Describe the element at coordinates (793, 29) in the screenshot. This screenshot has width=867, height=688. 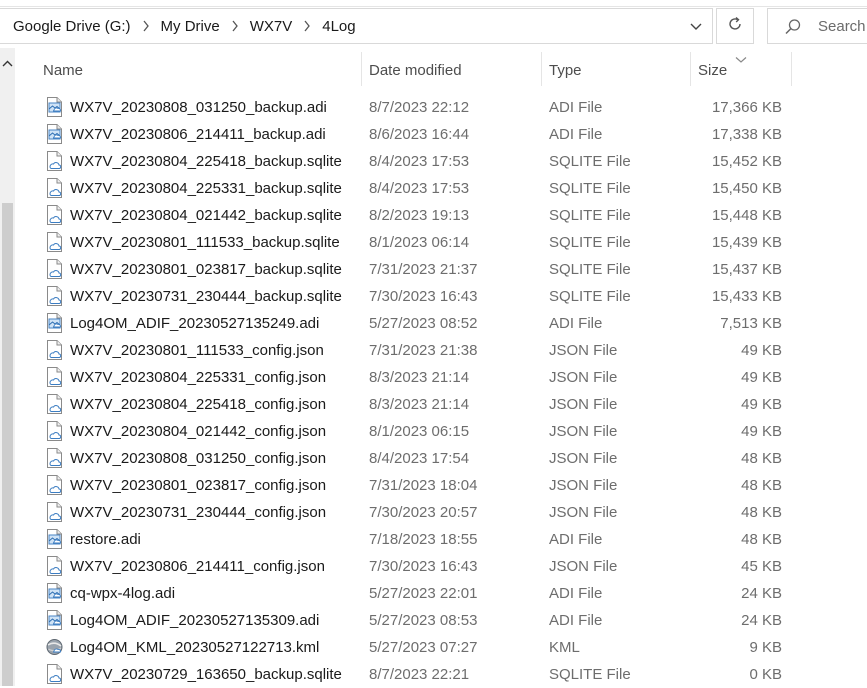
I see `search-icon` at that location.